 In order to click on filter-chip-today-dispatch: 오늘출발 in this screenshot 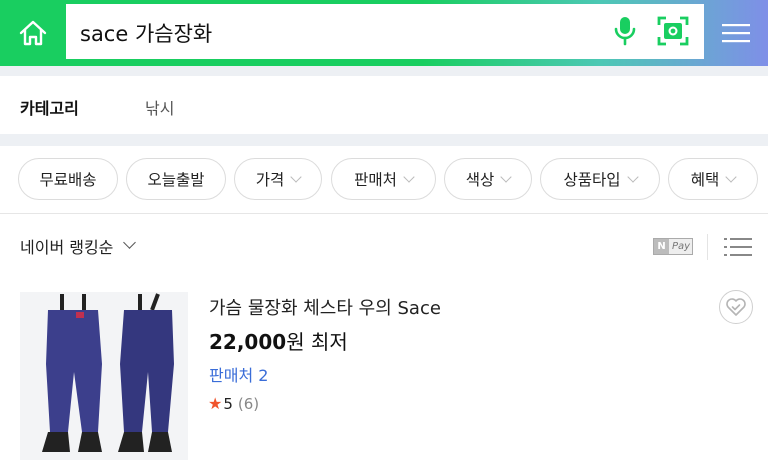, I will do `click(176, 179)`.